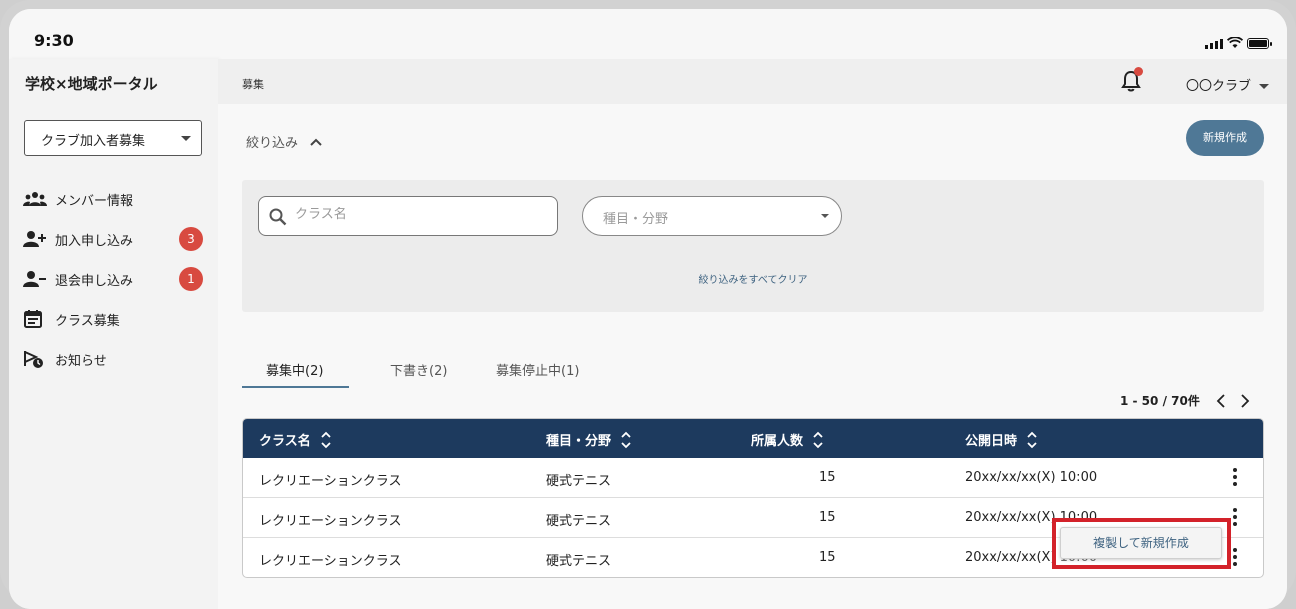  What do you see at coordinates (54, 40) in the screenshot?
I see `status-time: 9:30` at bounding box center [54, 40].